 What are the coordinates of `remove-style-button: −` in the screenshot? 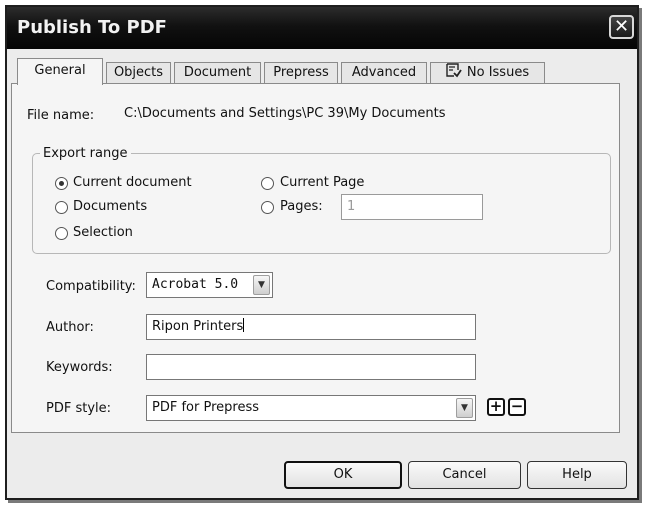 It's located at (517, 407).